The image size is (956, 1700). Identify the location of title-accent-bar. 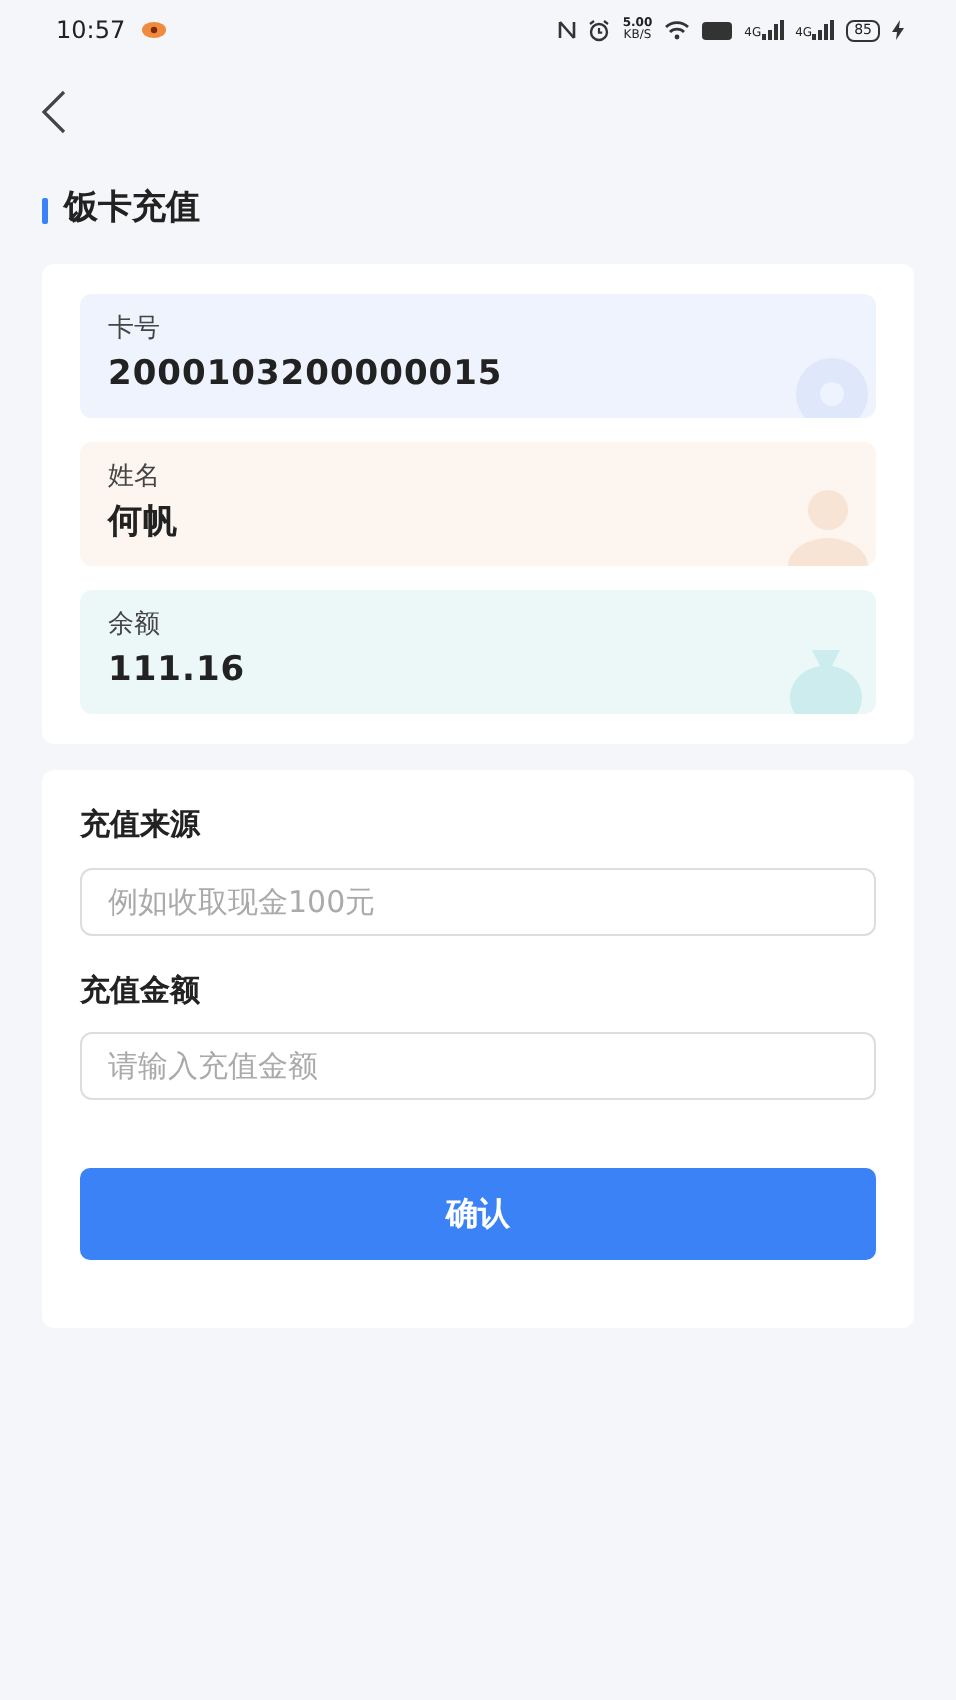
(45, 210).